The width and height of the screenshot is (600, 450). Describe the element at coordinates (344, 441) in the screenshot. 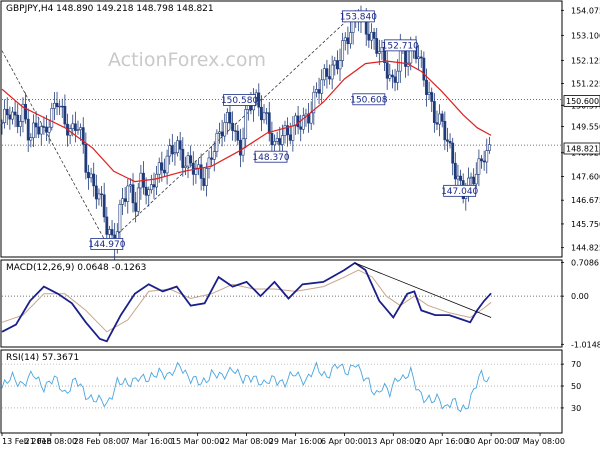

I see `x-tick-label: 6 Apr 00:00` at that location.